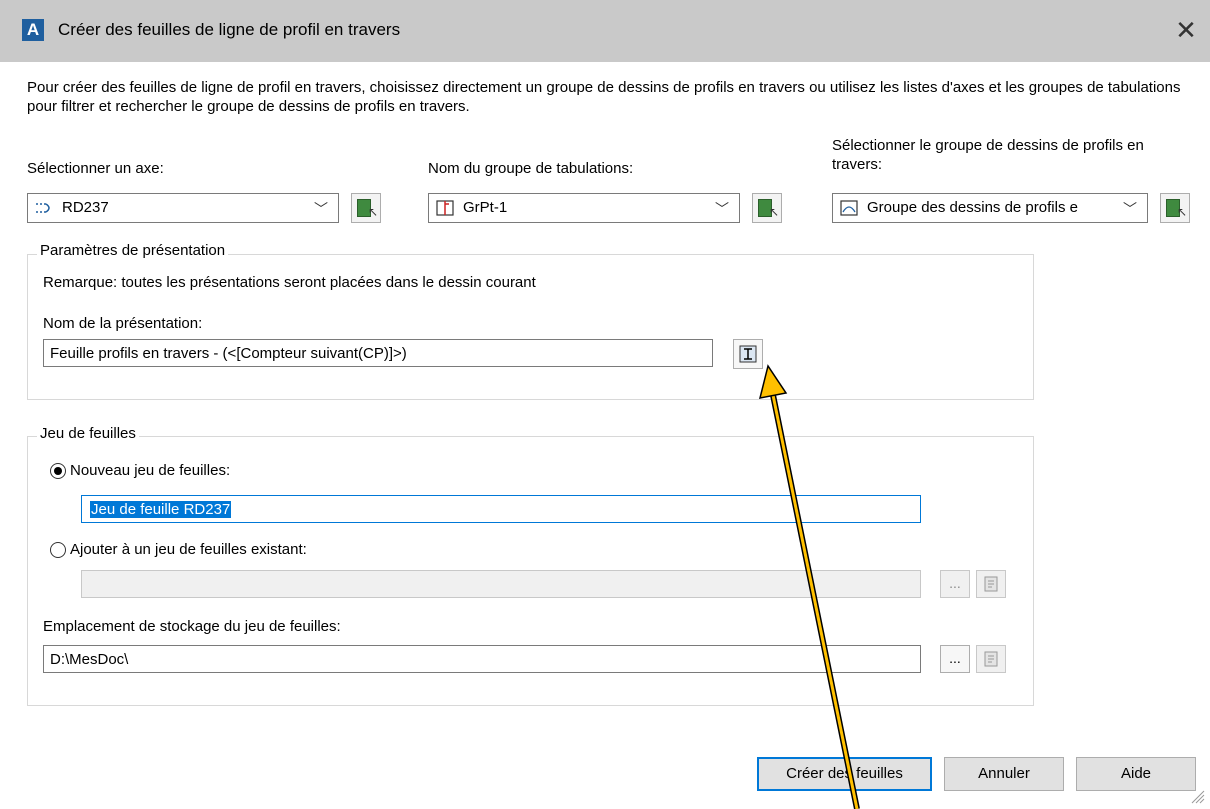 The width and height of the screenshot is (1210, 809). I want to click on new-sheet-set-input: Jeu de feuille RD237, so click(501, 509).